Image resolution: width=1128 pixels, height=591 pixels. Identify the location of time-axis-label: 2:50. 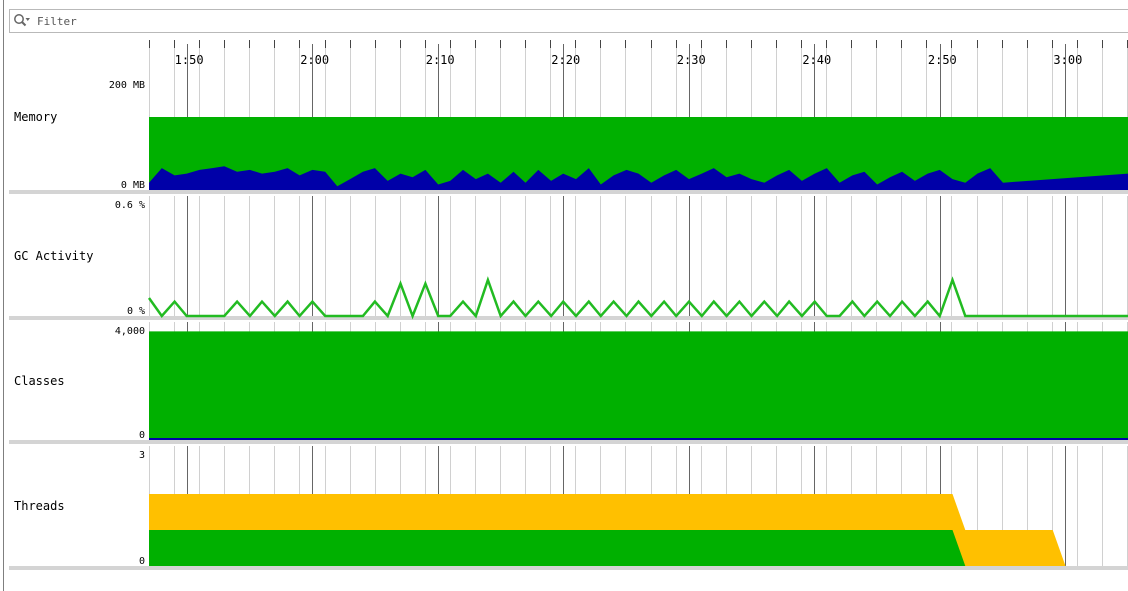
(942, 60).